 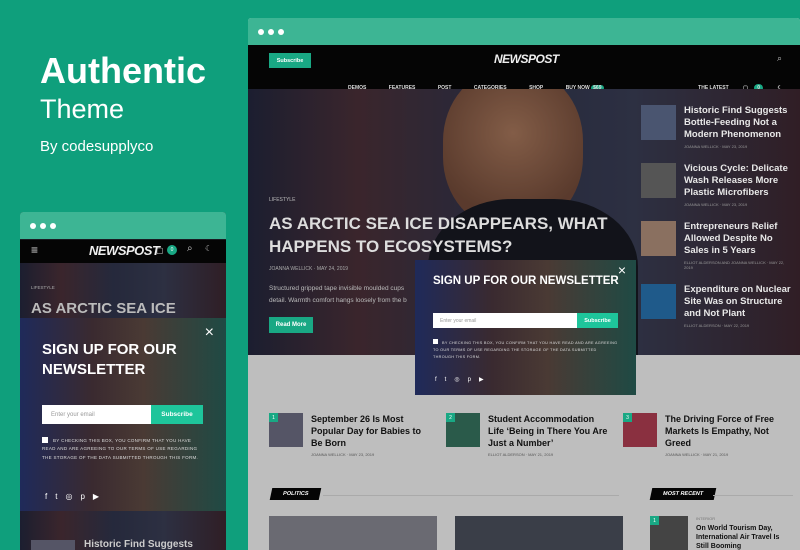 I want to click on cart-count: 0, so click(x=172, y=250).